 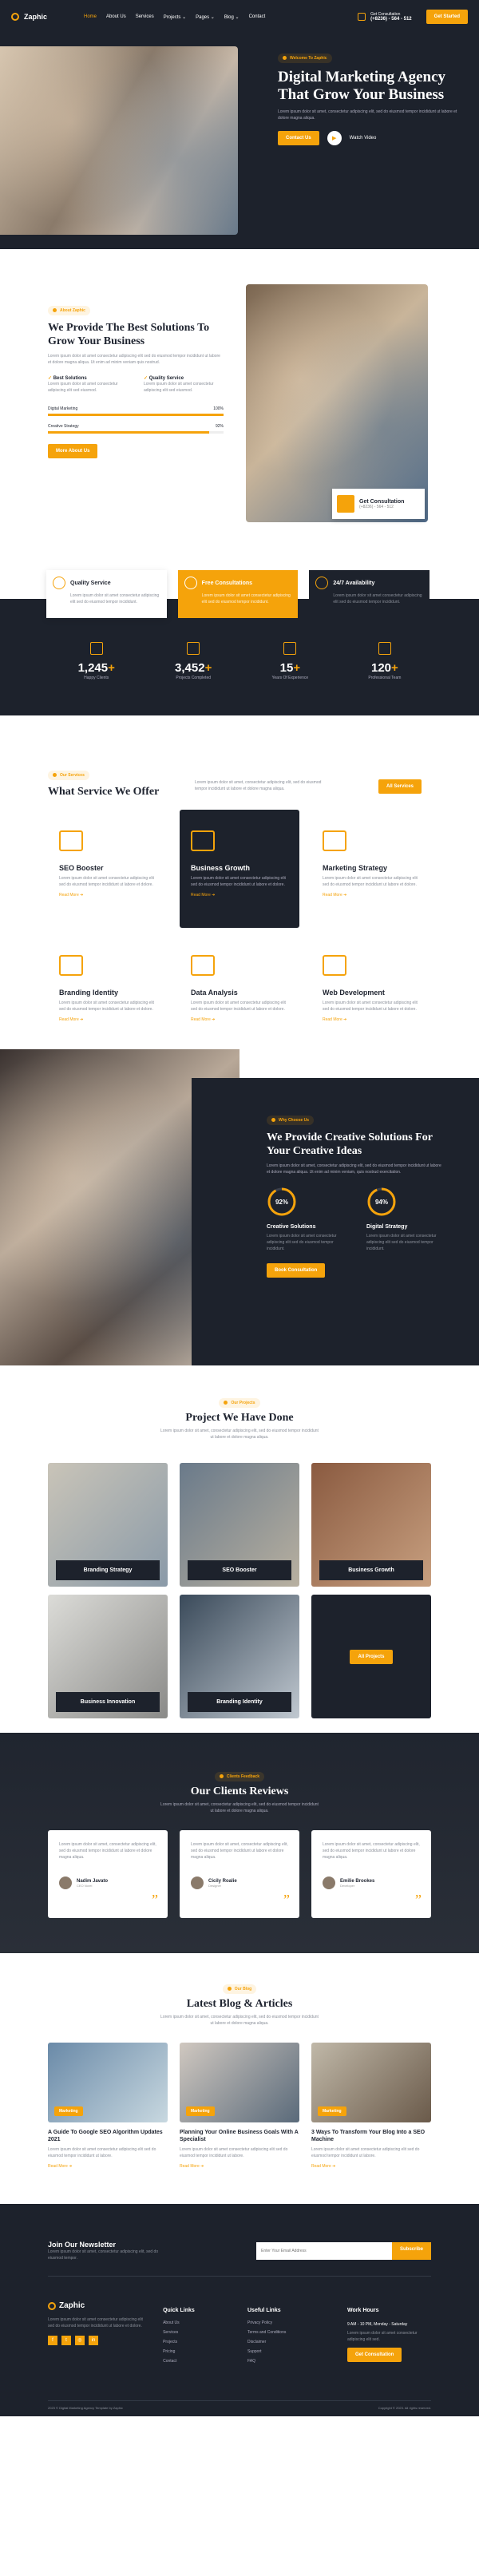 What do you see at coordinates (197, 2351) in the screenshot?
I see `footer-link: Pricing` at bounding box center [197, 2351].